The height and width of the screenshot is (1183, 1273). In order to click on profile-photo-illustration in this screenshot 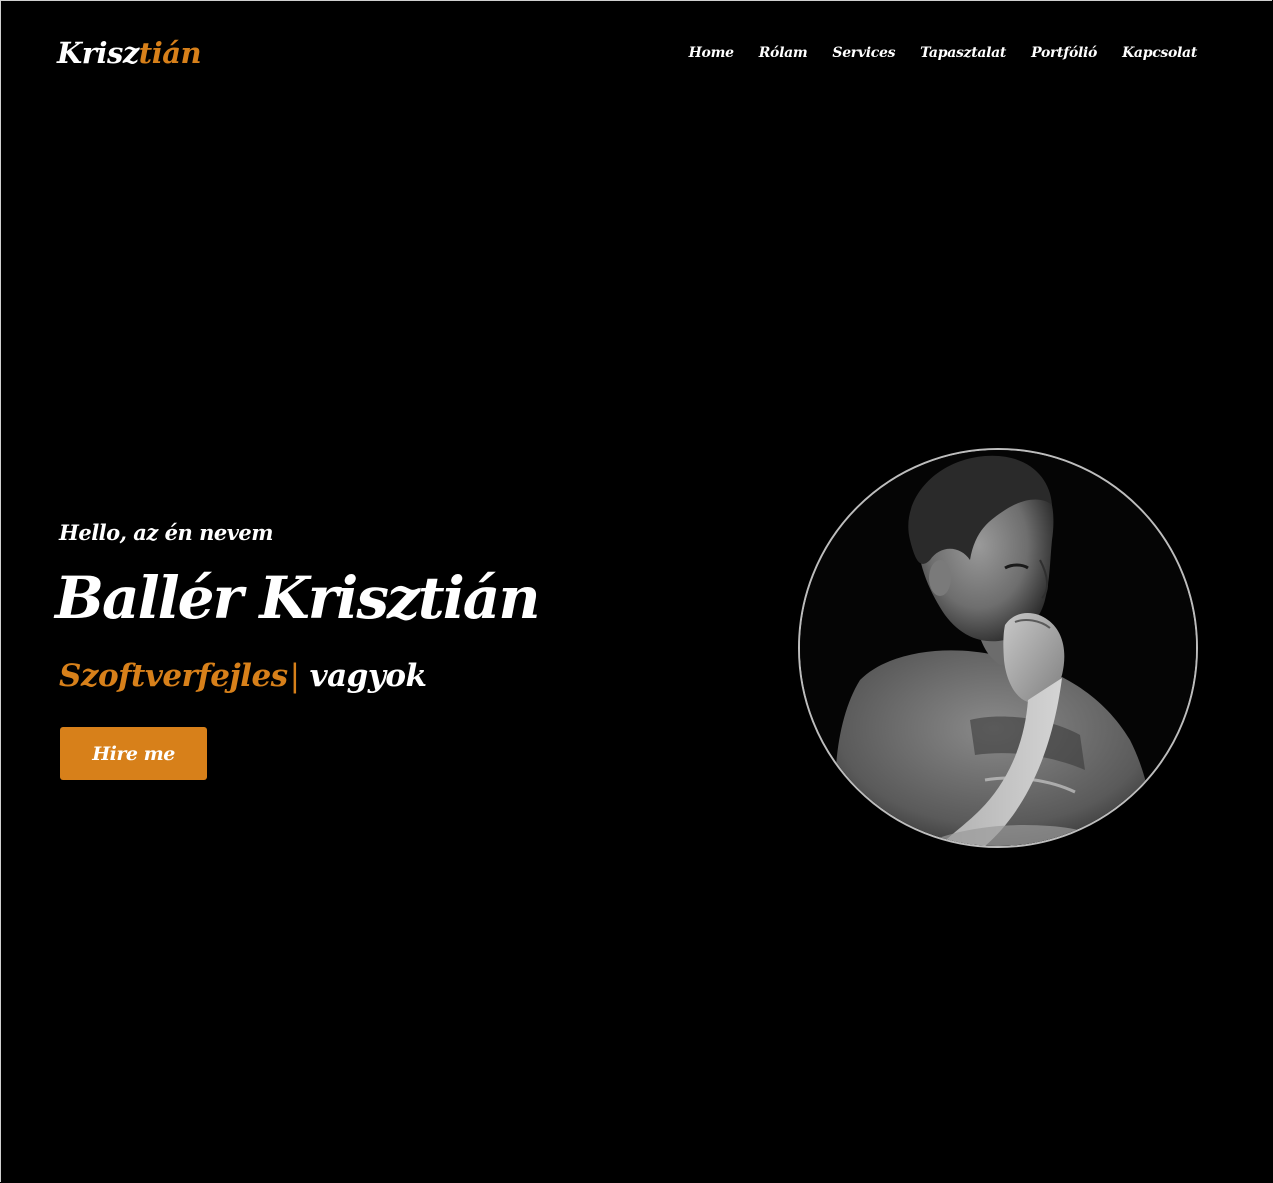, I will do `click(998, 648)`.